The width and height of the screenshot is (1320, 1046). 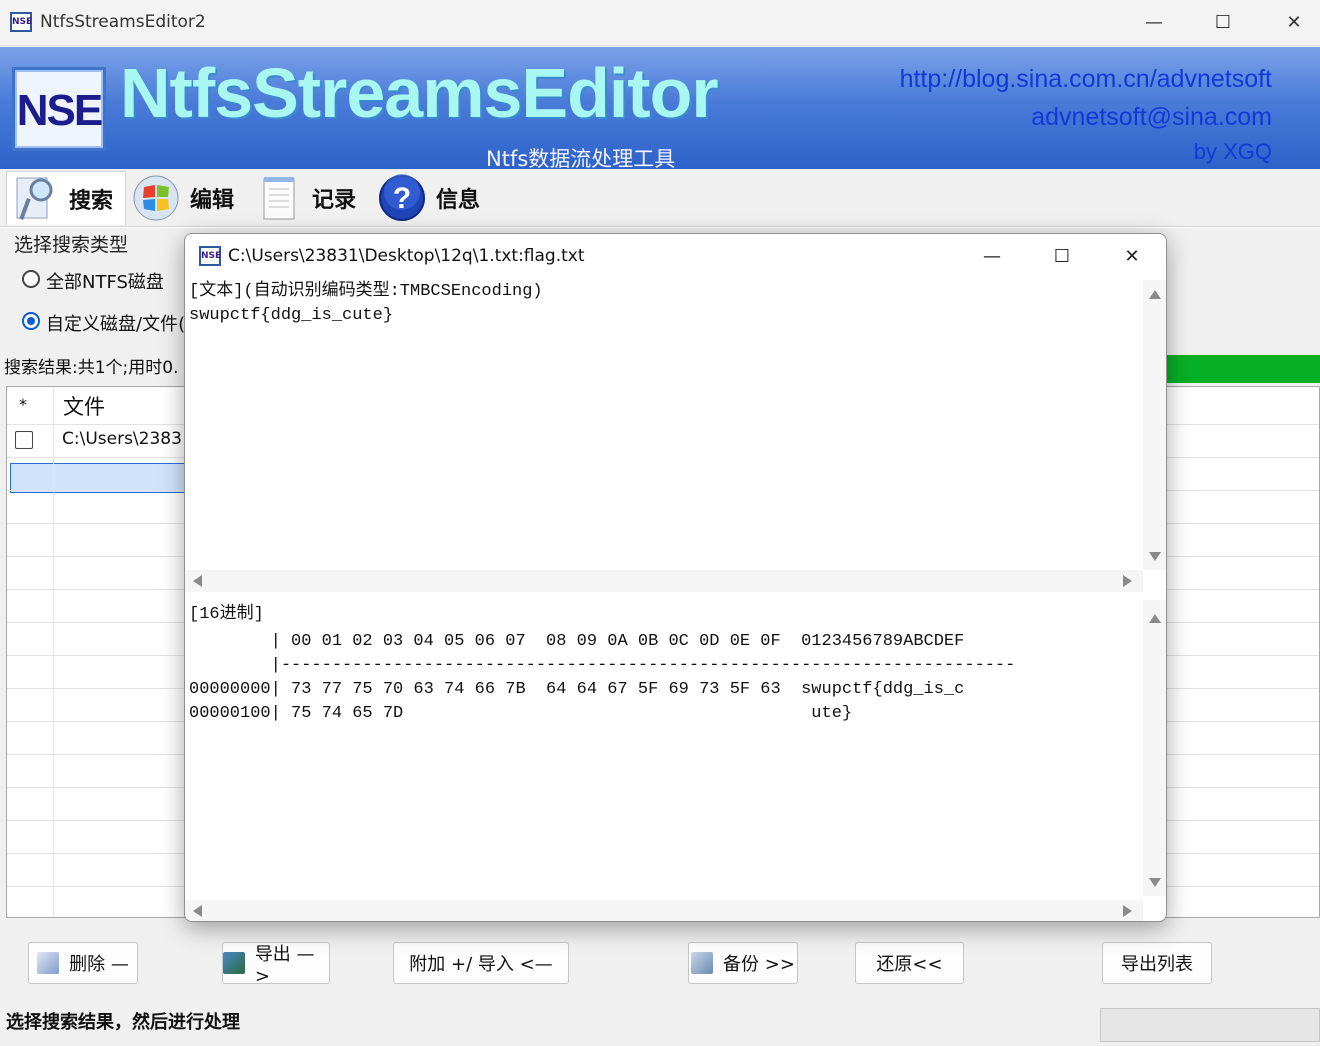 What do you see at coordinates (992, 257) in the screenshot?
I see `dialog-minimize-button: —` at bounding box center [992, 257].